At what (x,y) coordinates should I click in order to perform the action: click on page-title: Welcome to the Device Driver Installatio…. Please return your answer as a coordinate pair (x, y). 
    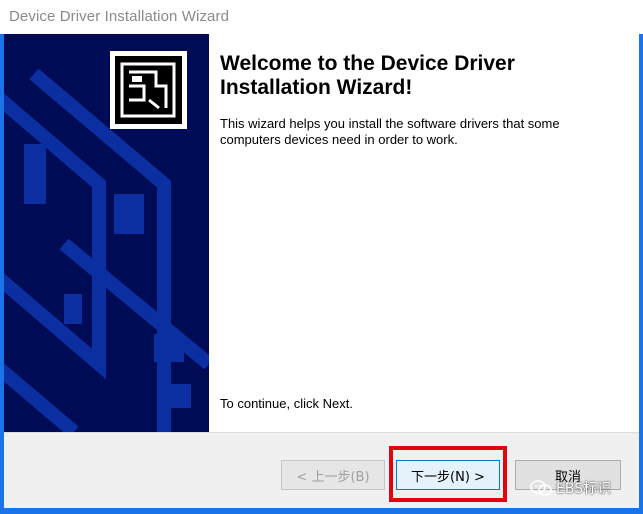
    Looking at the image, I should click on (367, 75).